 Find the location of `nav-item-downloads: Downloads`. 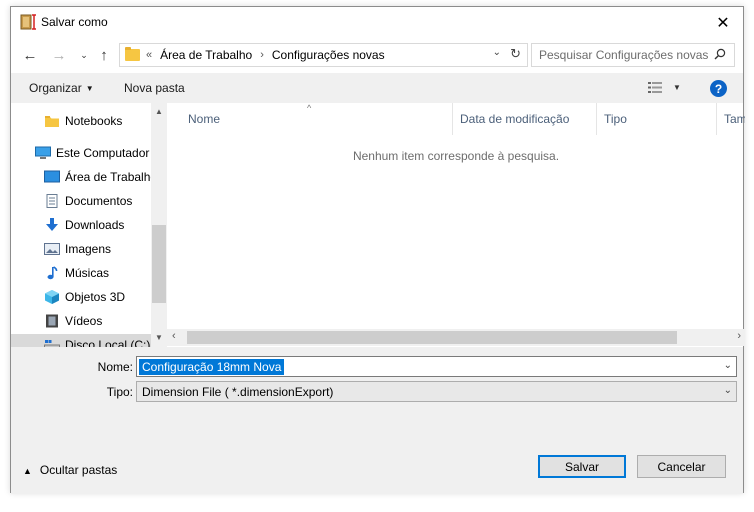

nav-item-downloads: Downloads is located at coordinates (105, 225).